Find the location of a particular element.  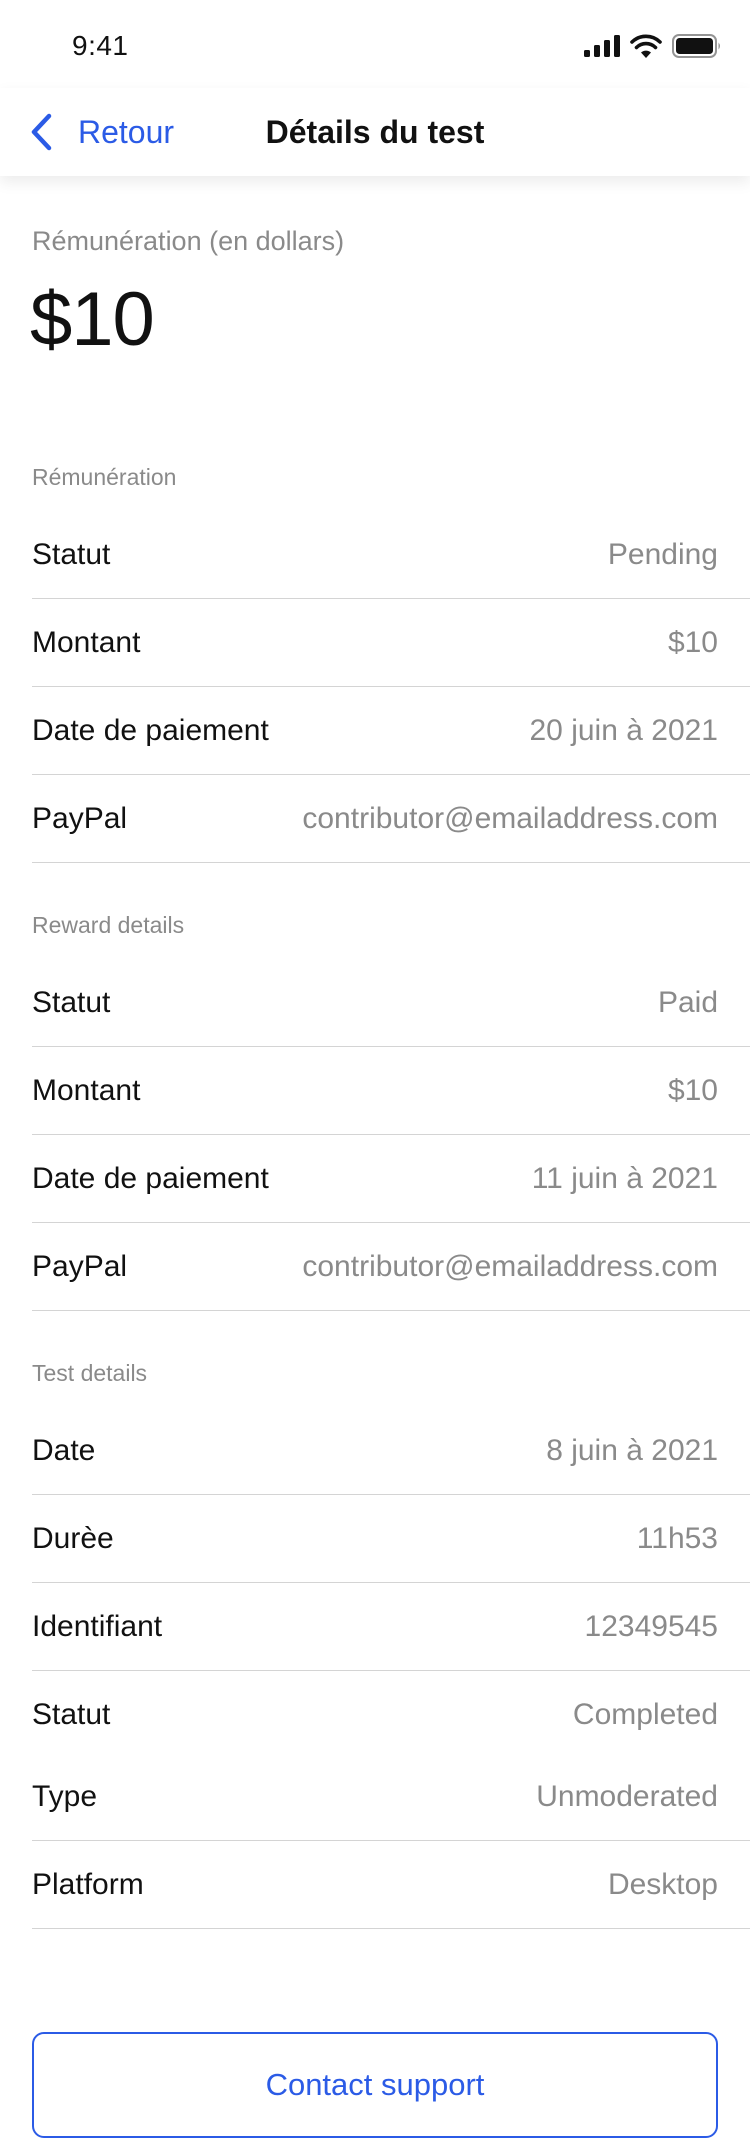

row-value: Paid is located at coordinates (687, 1002).